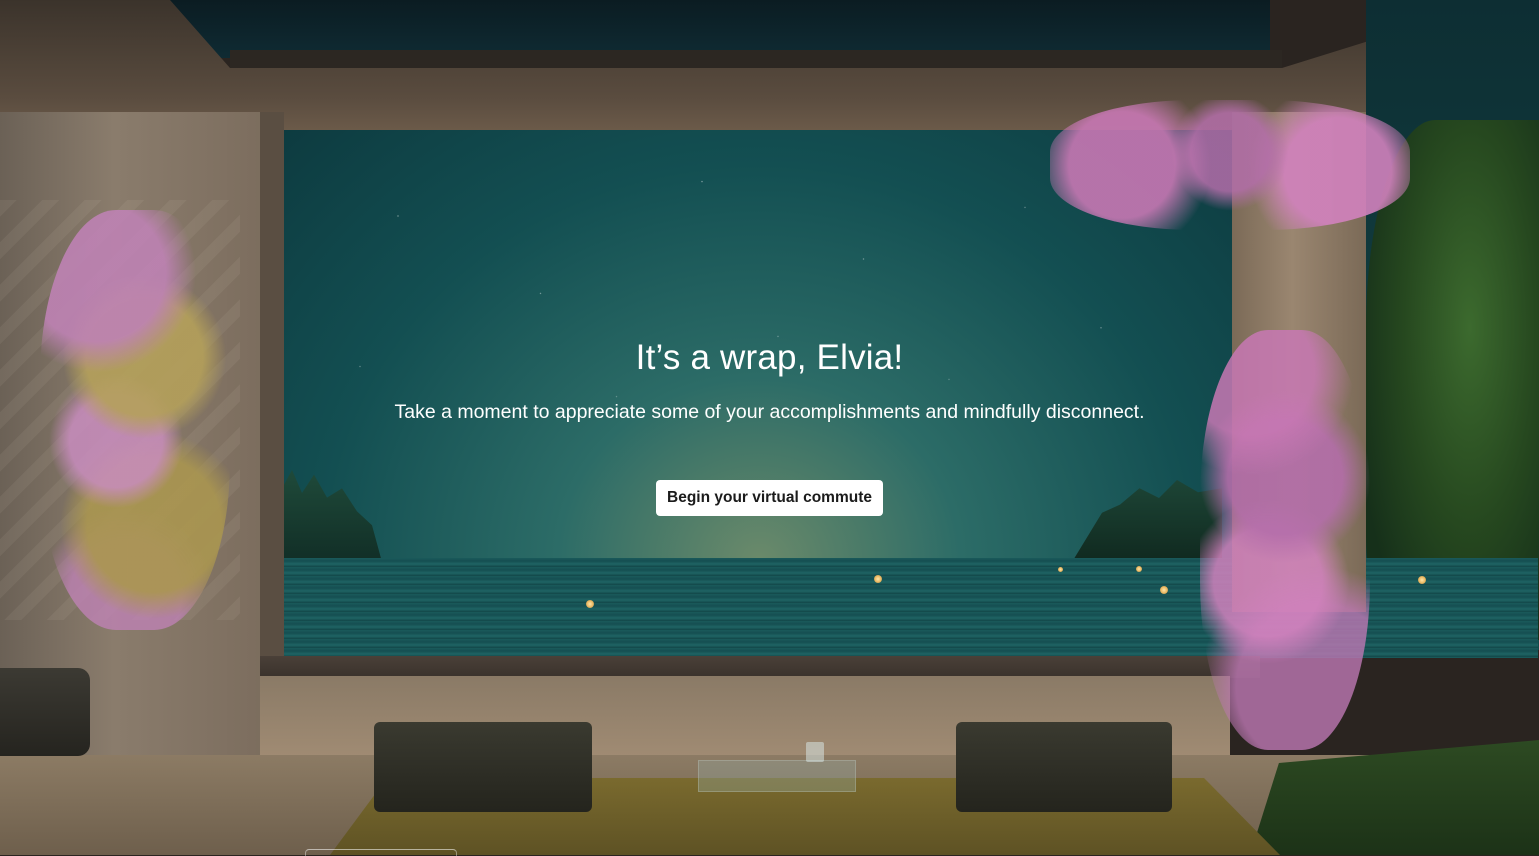 The image size is (1539, 856). What do you see at coordinates (272, 392) in the screenshot?
I see `left-pillar-edge` at bounding box center [272, 392].